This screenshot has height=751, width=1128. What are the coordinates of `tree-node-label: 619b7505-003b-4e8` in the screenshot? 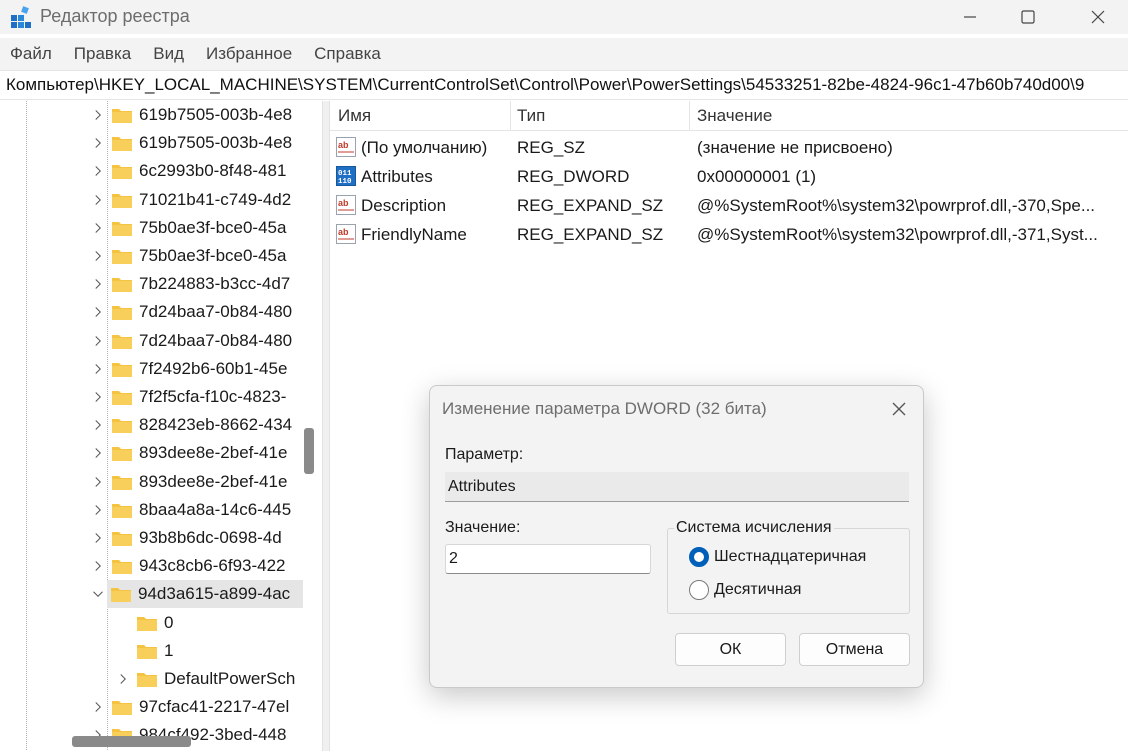 It's located at (216, 114).